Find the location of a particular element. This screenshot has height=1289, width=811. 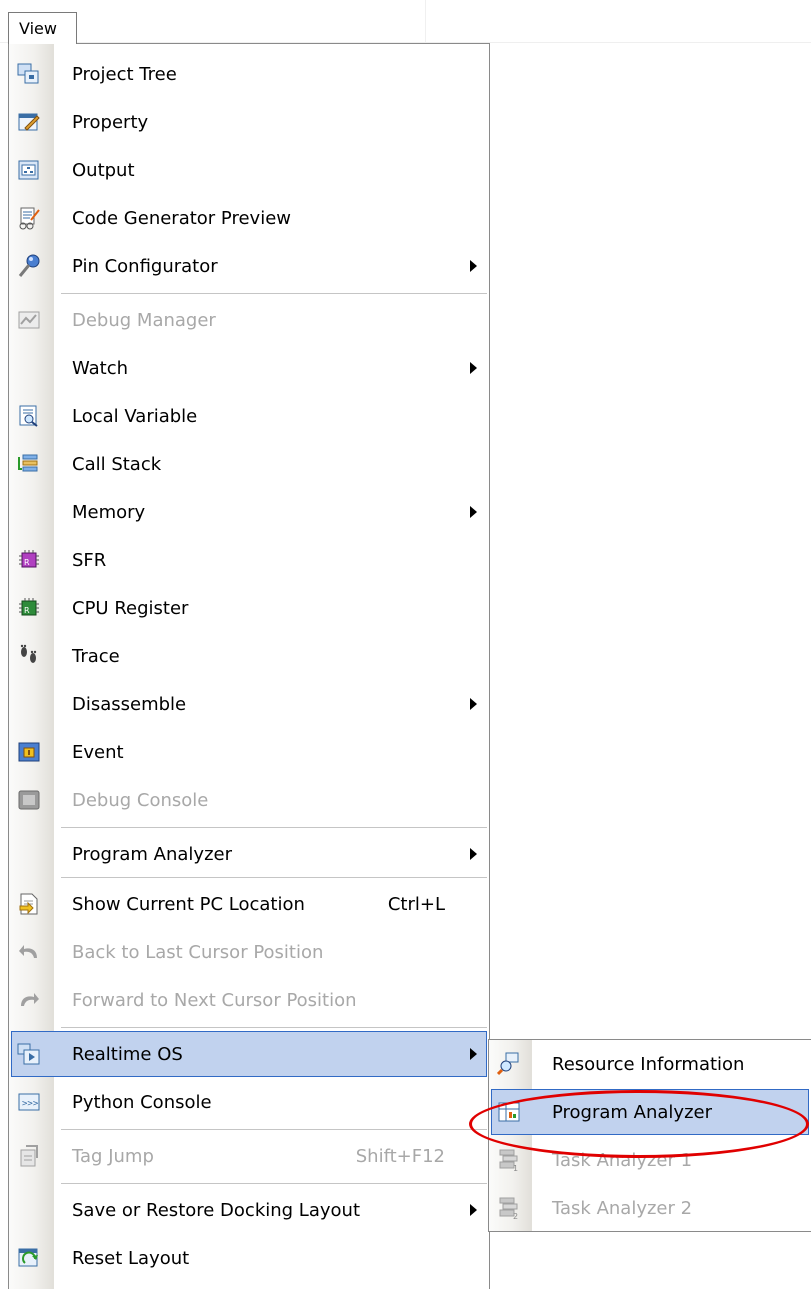

menu-item-python-console: >>> Python Console is located at coordinates (249, 1102).